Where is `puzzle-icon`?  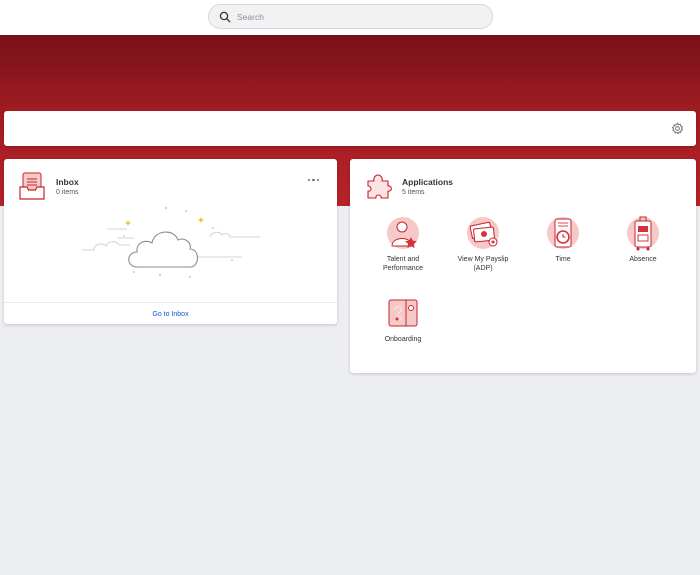 puzzle-icon is located at coordinates (379, 186).